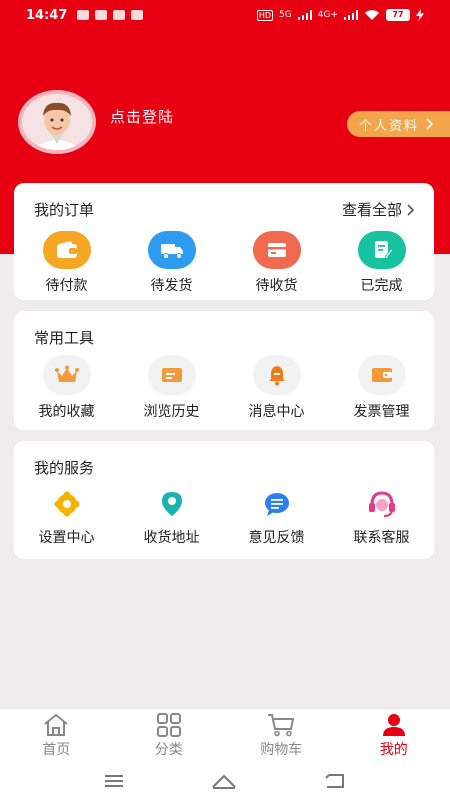 The width and height of the screenshot is (450, 800). What do you see at coordinates (64, 210) in the screenshot?
I see `orders-title: 我的订单` at bounding box center [64, 210].